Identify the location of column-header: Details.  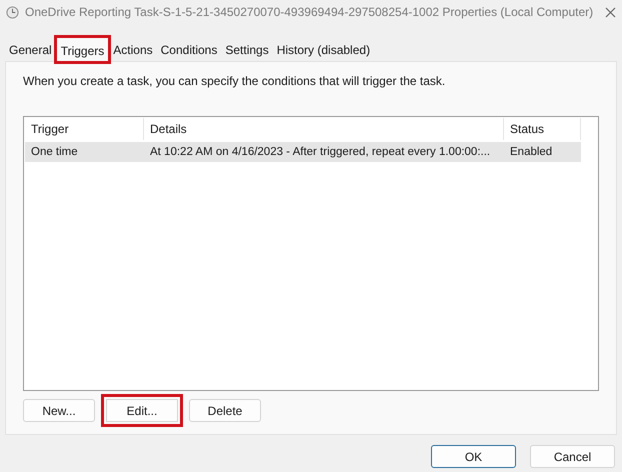
(324, 129).